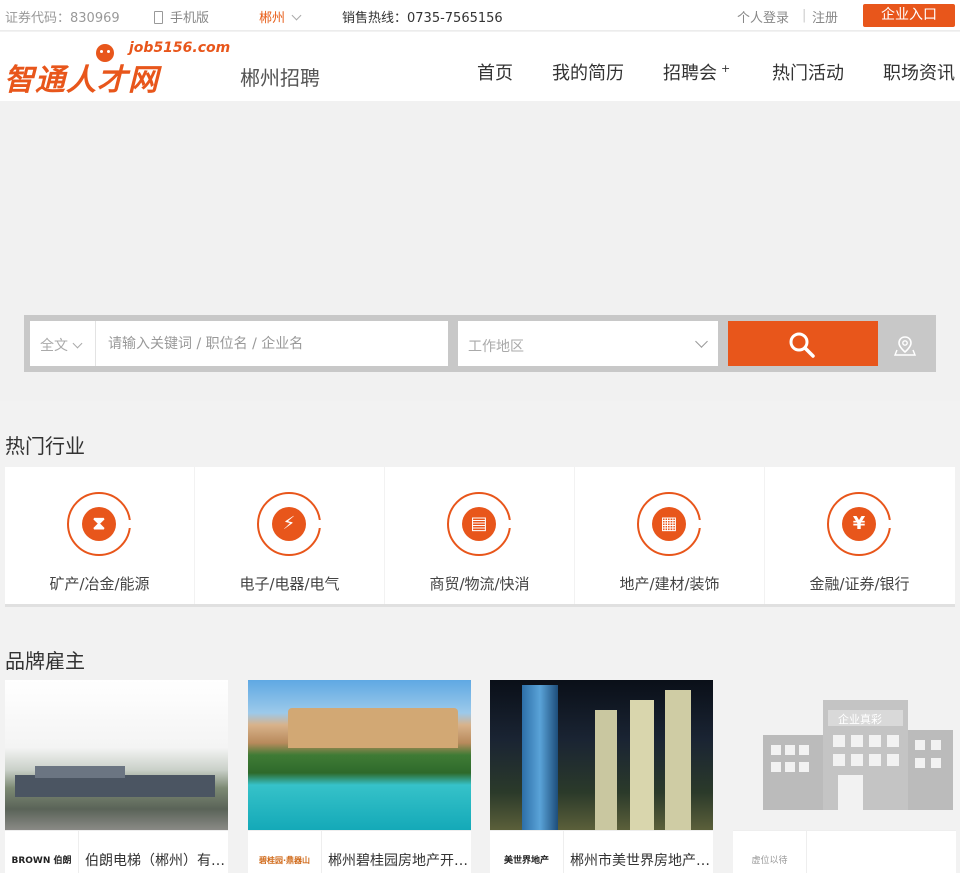 This screenshot has height=873, width=960. What do you see at coordinates (54, 346) in the screenshot?
I see `search-scope-label: 全文` at bounding box center [54, 346].